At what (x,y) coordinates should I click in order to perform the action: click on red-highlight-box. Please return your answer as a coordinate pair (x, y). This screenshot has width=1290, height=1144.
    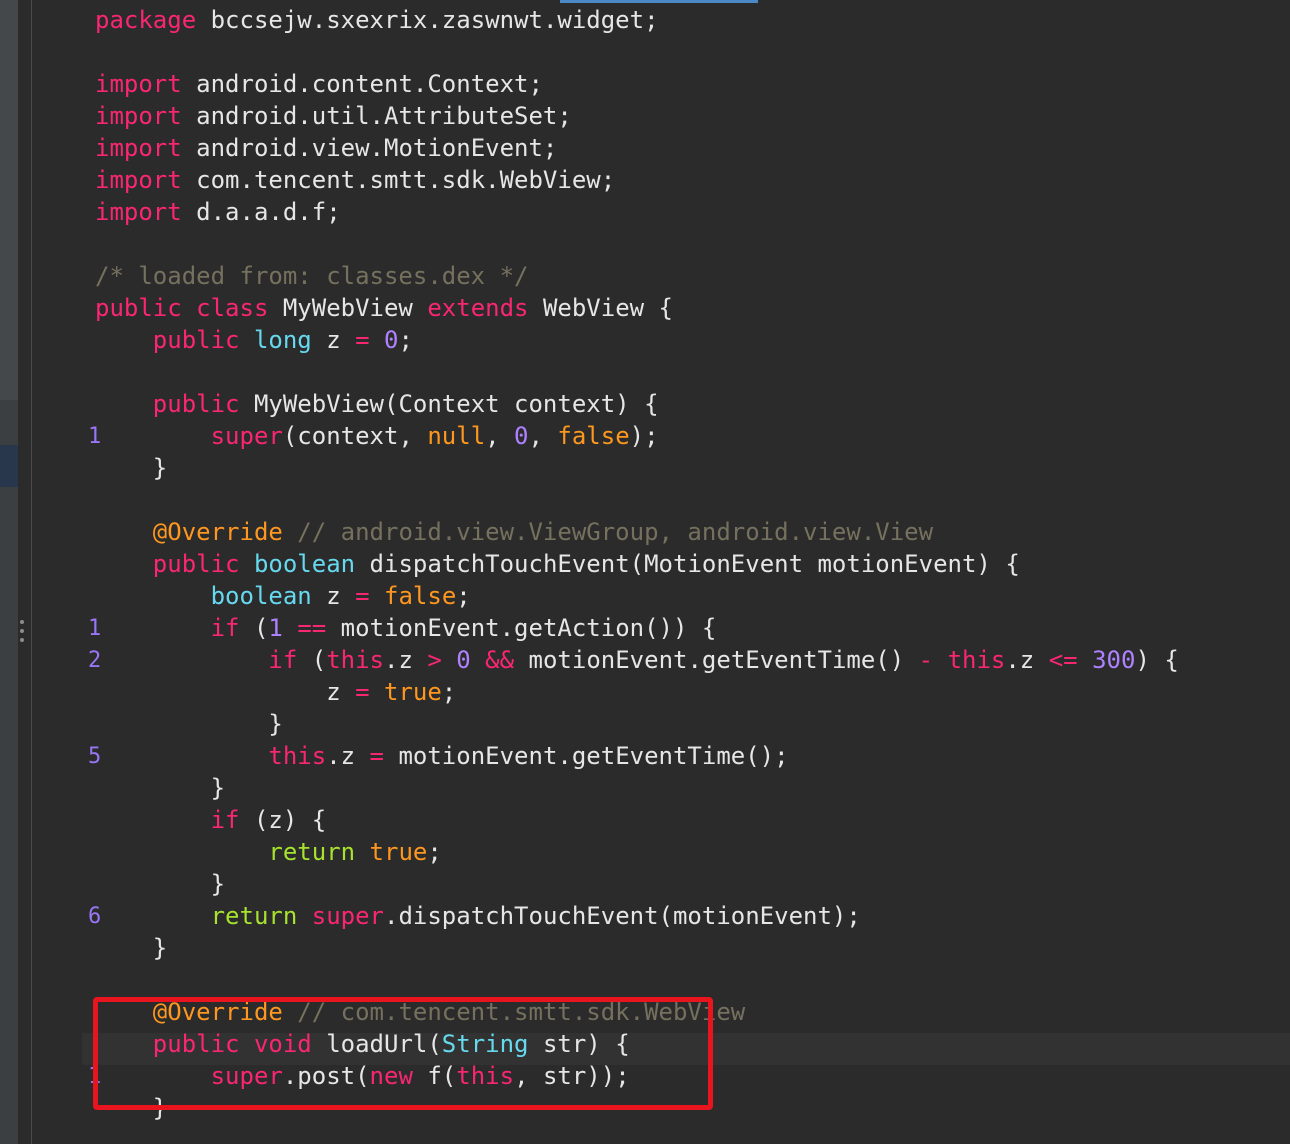
    Looking at the image, I should click on (403, 1053).